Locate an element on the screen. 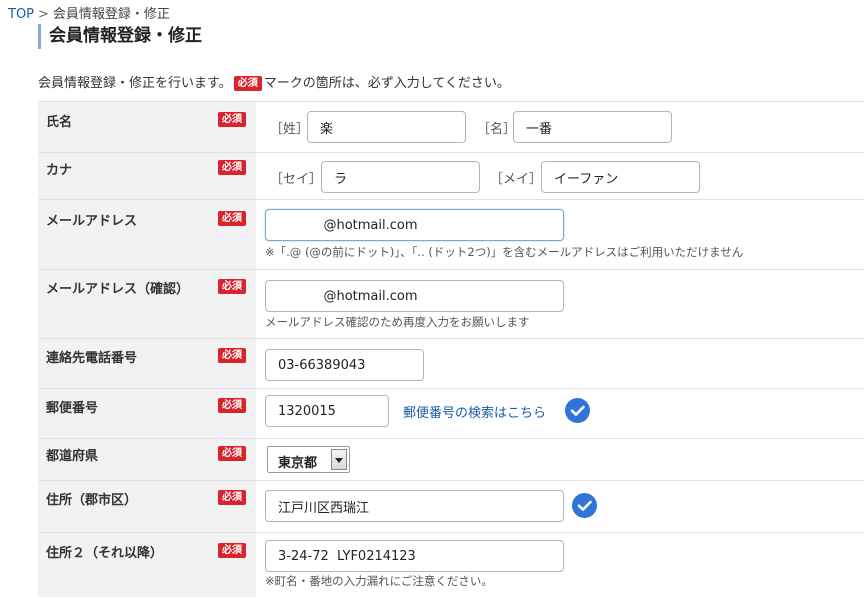 The width and height of the screenshot is (864, 598). row-label-cell: メールアドレス（確認） 必須 is located at coordinates (147, 304).